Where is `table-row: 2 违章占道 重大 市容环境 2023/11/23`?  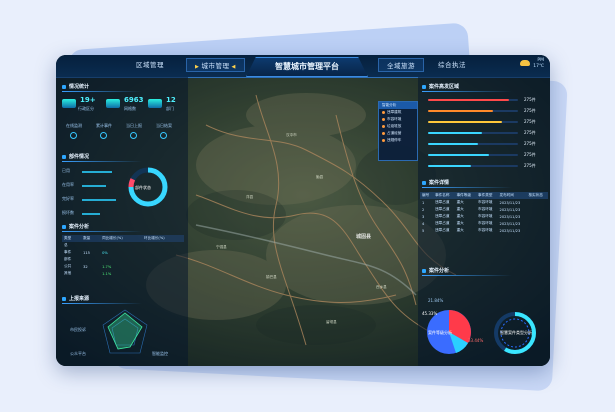 table-row: 2 违章占道 重大 市容环境 2023/11/23 is located at coordinates (484, 209).